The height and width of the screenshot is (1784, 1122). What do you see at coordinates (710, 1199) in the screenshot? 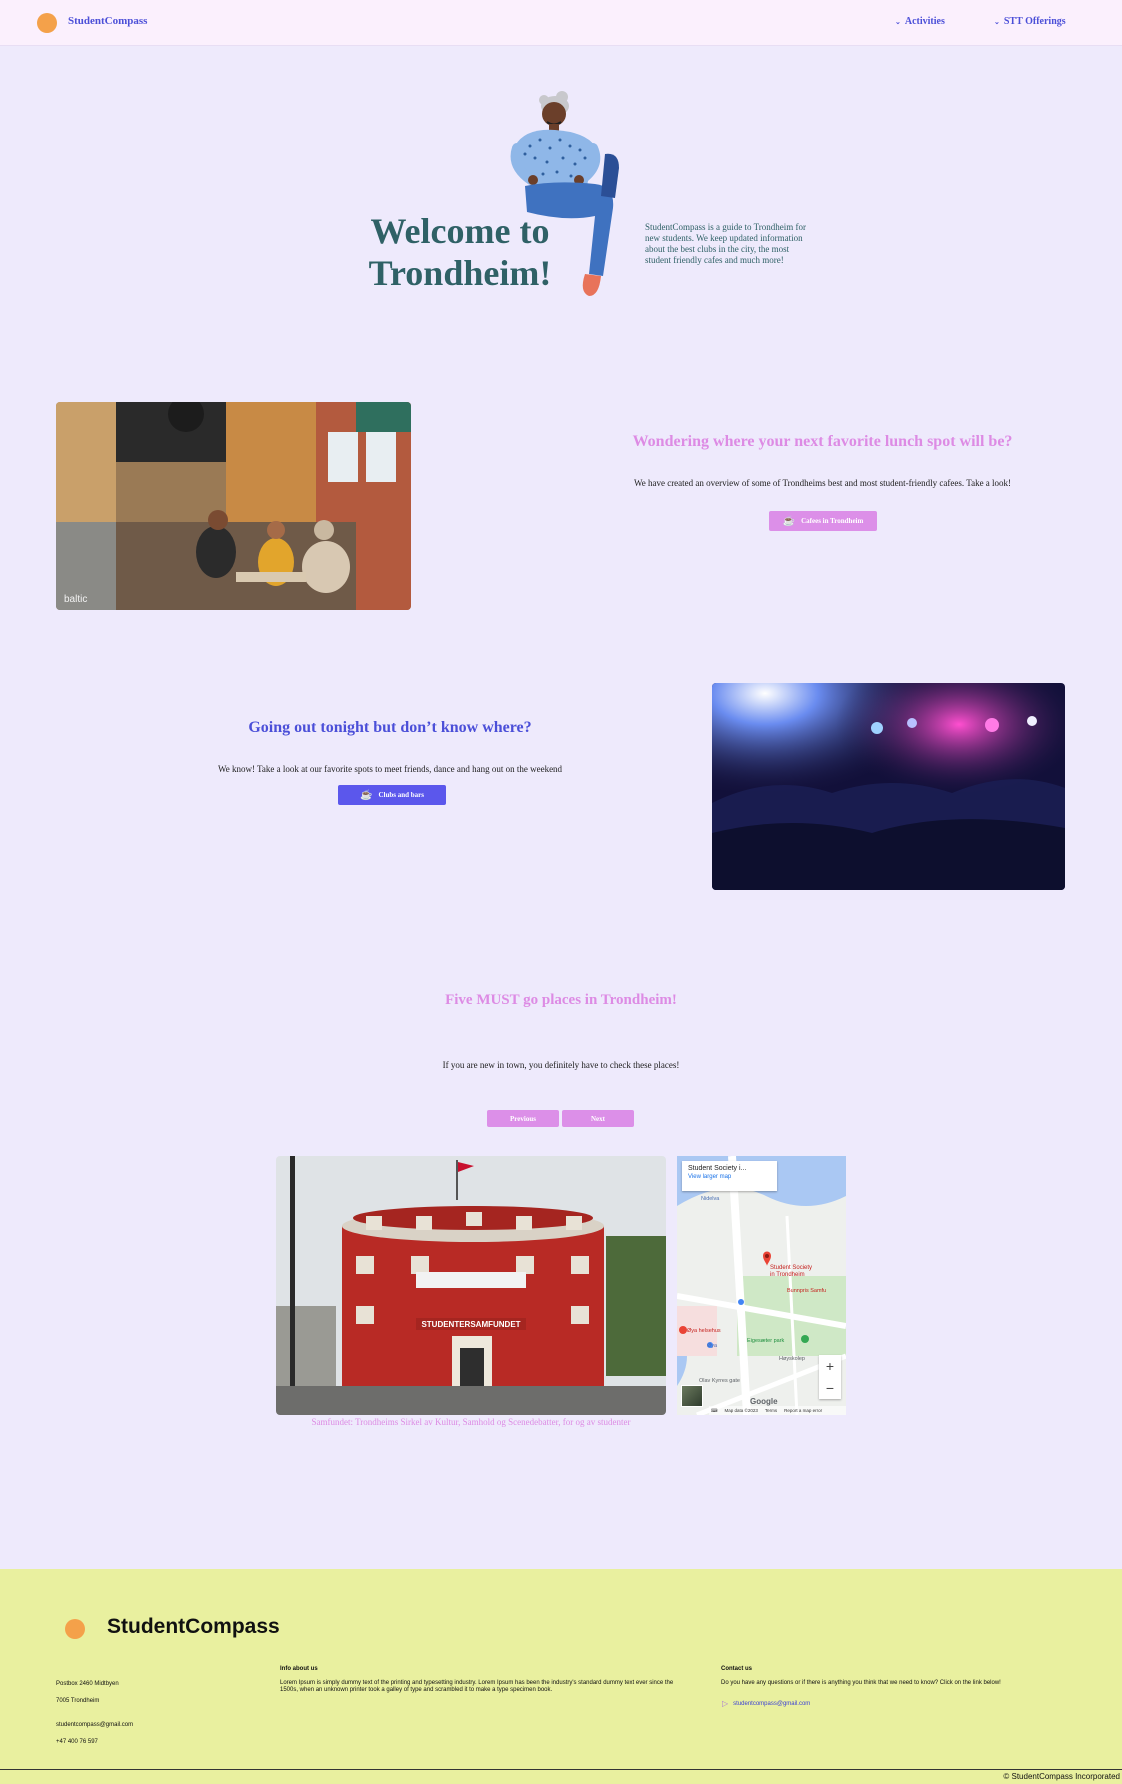
I see `map-label-nidelva: Nidelva` at bounding box center [710, 1199].